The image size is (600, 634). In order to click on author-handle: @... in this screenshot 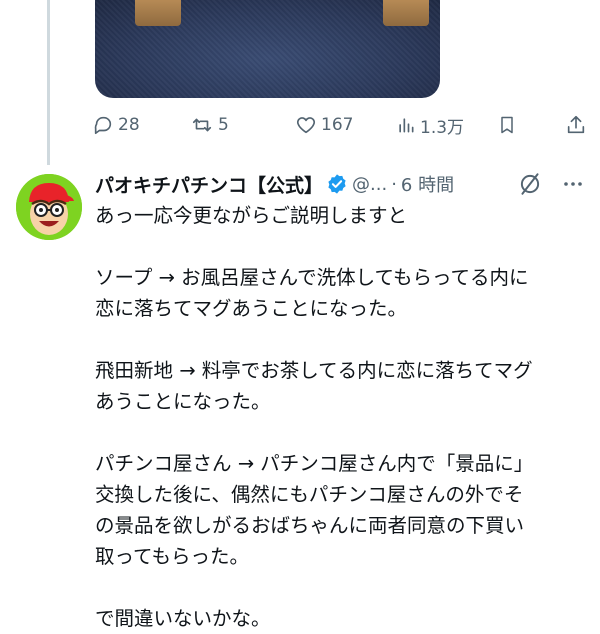, I will do `click(369, 184)`.